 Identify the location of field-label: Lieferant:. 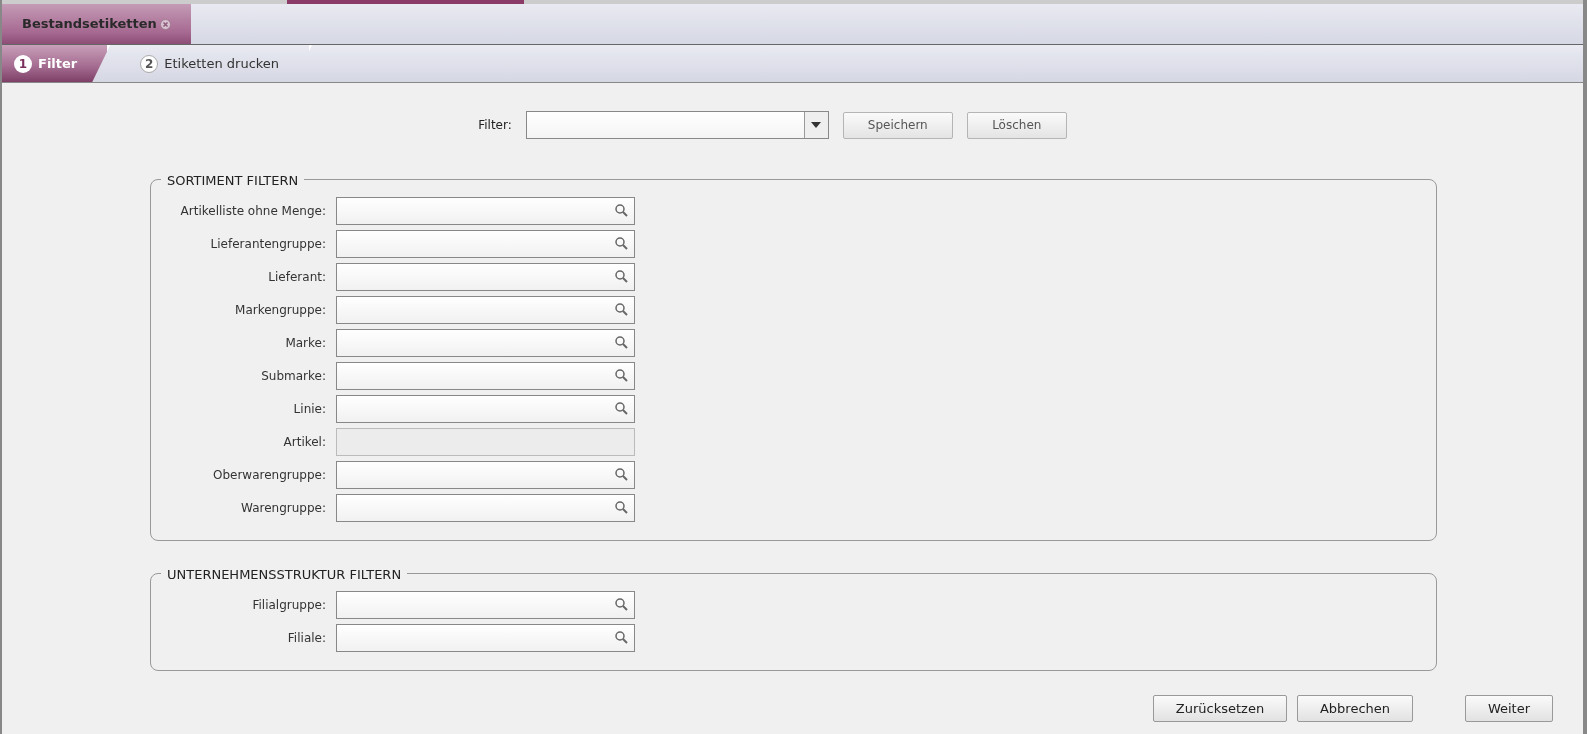
(297, 277).